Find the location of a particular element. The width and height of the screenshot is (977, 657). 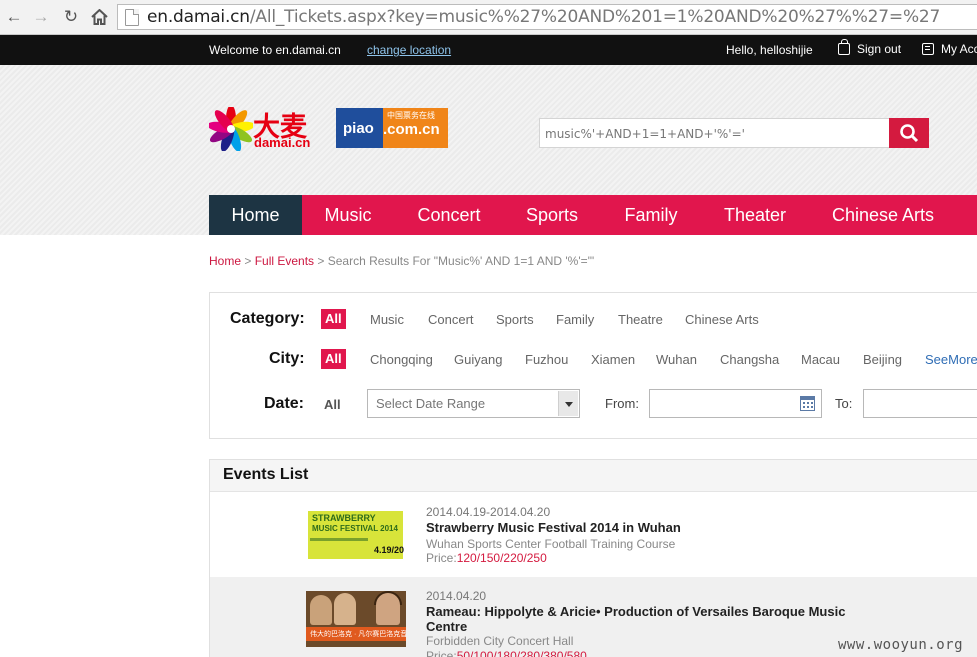

thumbnail-strip is located at coordinates (339, 539).